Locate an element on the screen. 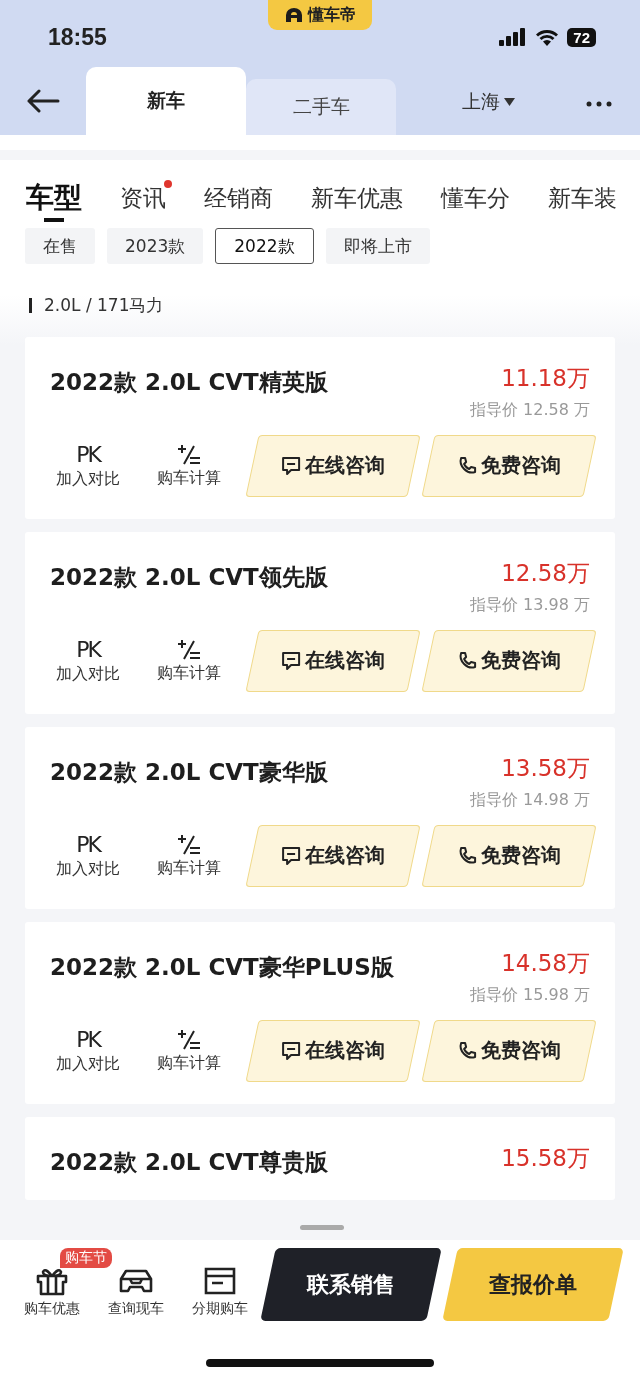 Image resolution: width=640 pixels, height=1385 pixels. bottom-bar-item: 分期购车 is located at coordinates (220, 1284).